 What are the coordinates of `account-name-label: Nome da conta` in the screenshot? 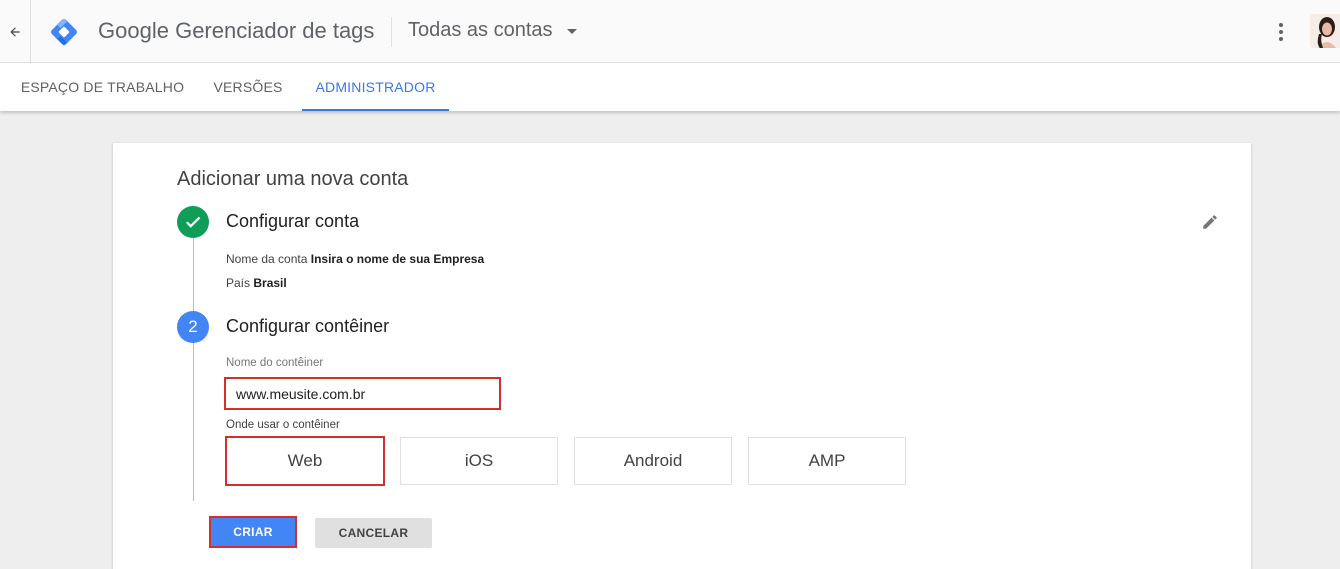 It's located at (267, 259).